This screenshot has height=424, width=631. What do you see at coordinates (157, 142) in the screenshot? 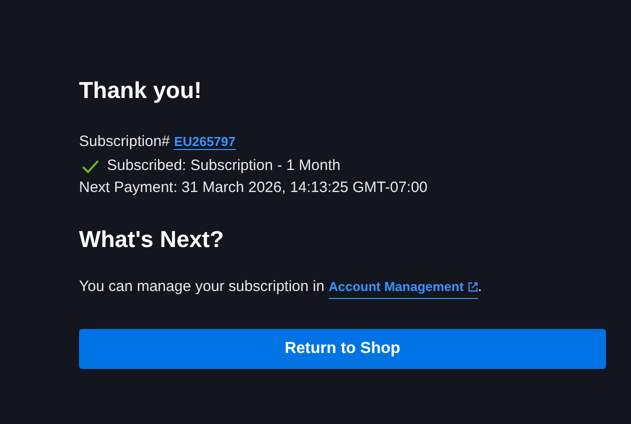
I see `subscription-number-text: Subscription# EU265797` at bounding box center [157, 142].